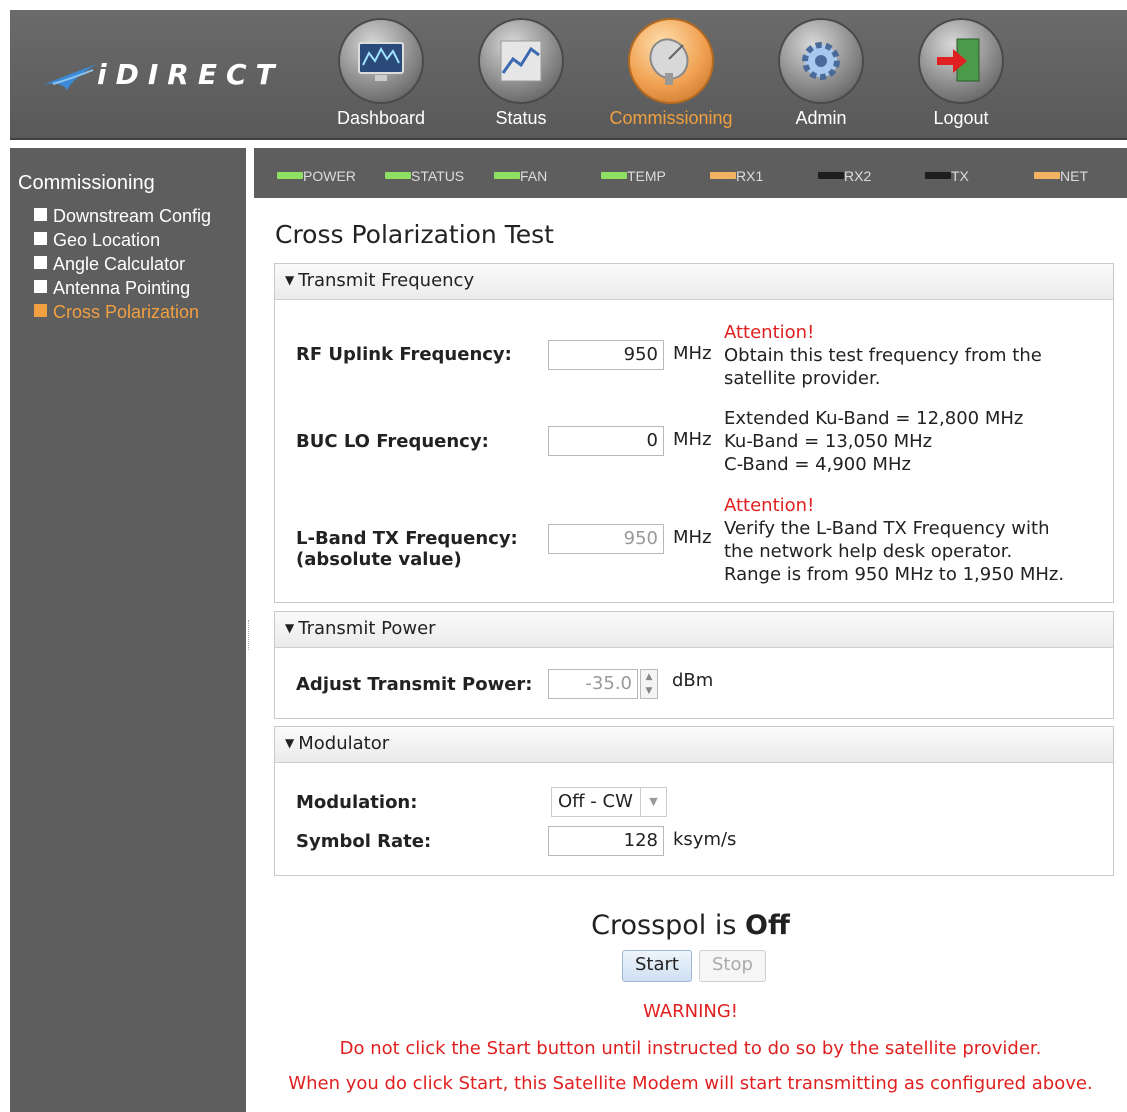 The image size is (1127, 1112). What do you see at coordinates (71, 77) in the screenshot?
I see `logo-swoosh-icon` at bounding box center [71, 77].